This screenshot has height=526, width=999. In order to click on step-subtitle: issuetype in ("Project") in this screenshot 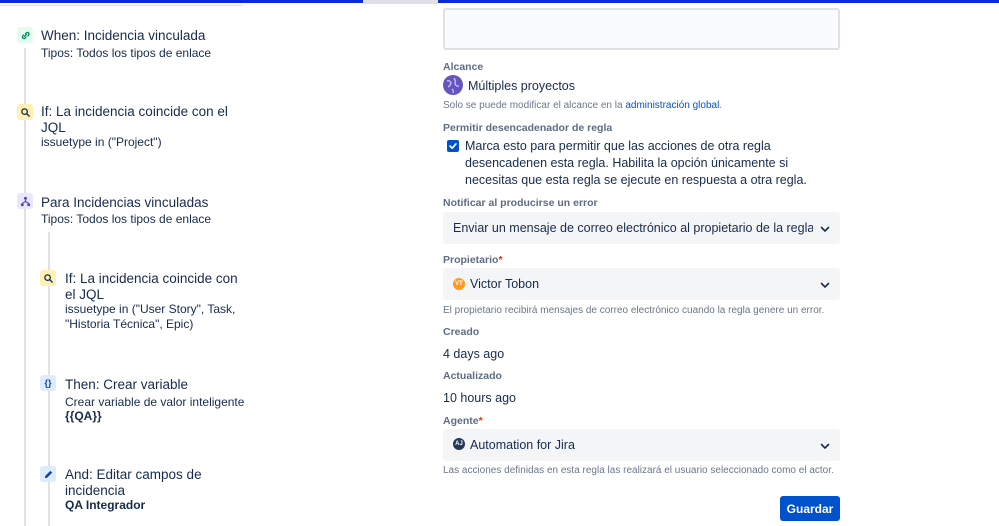, I will do `click(101, 142)`.